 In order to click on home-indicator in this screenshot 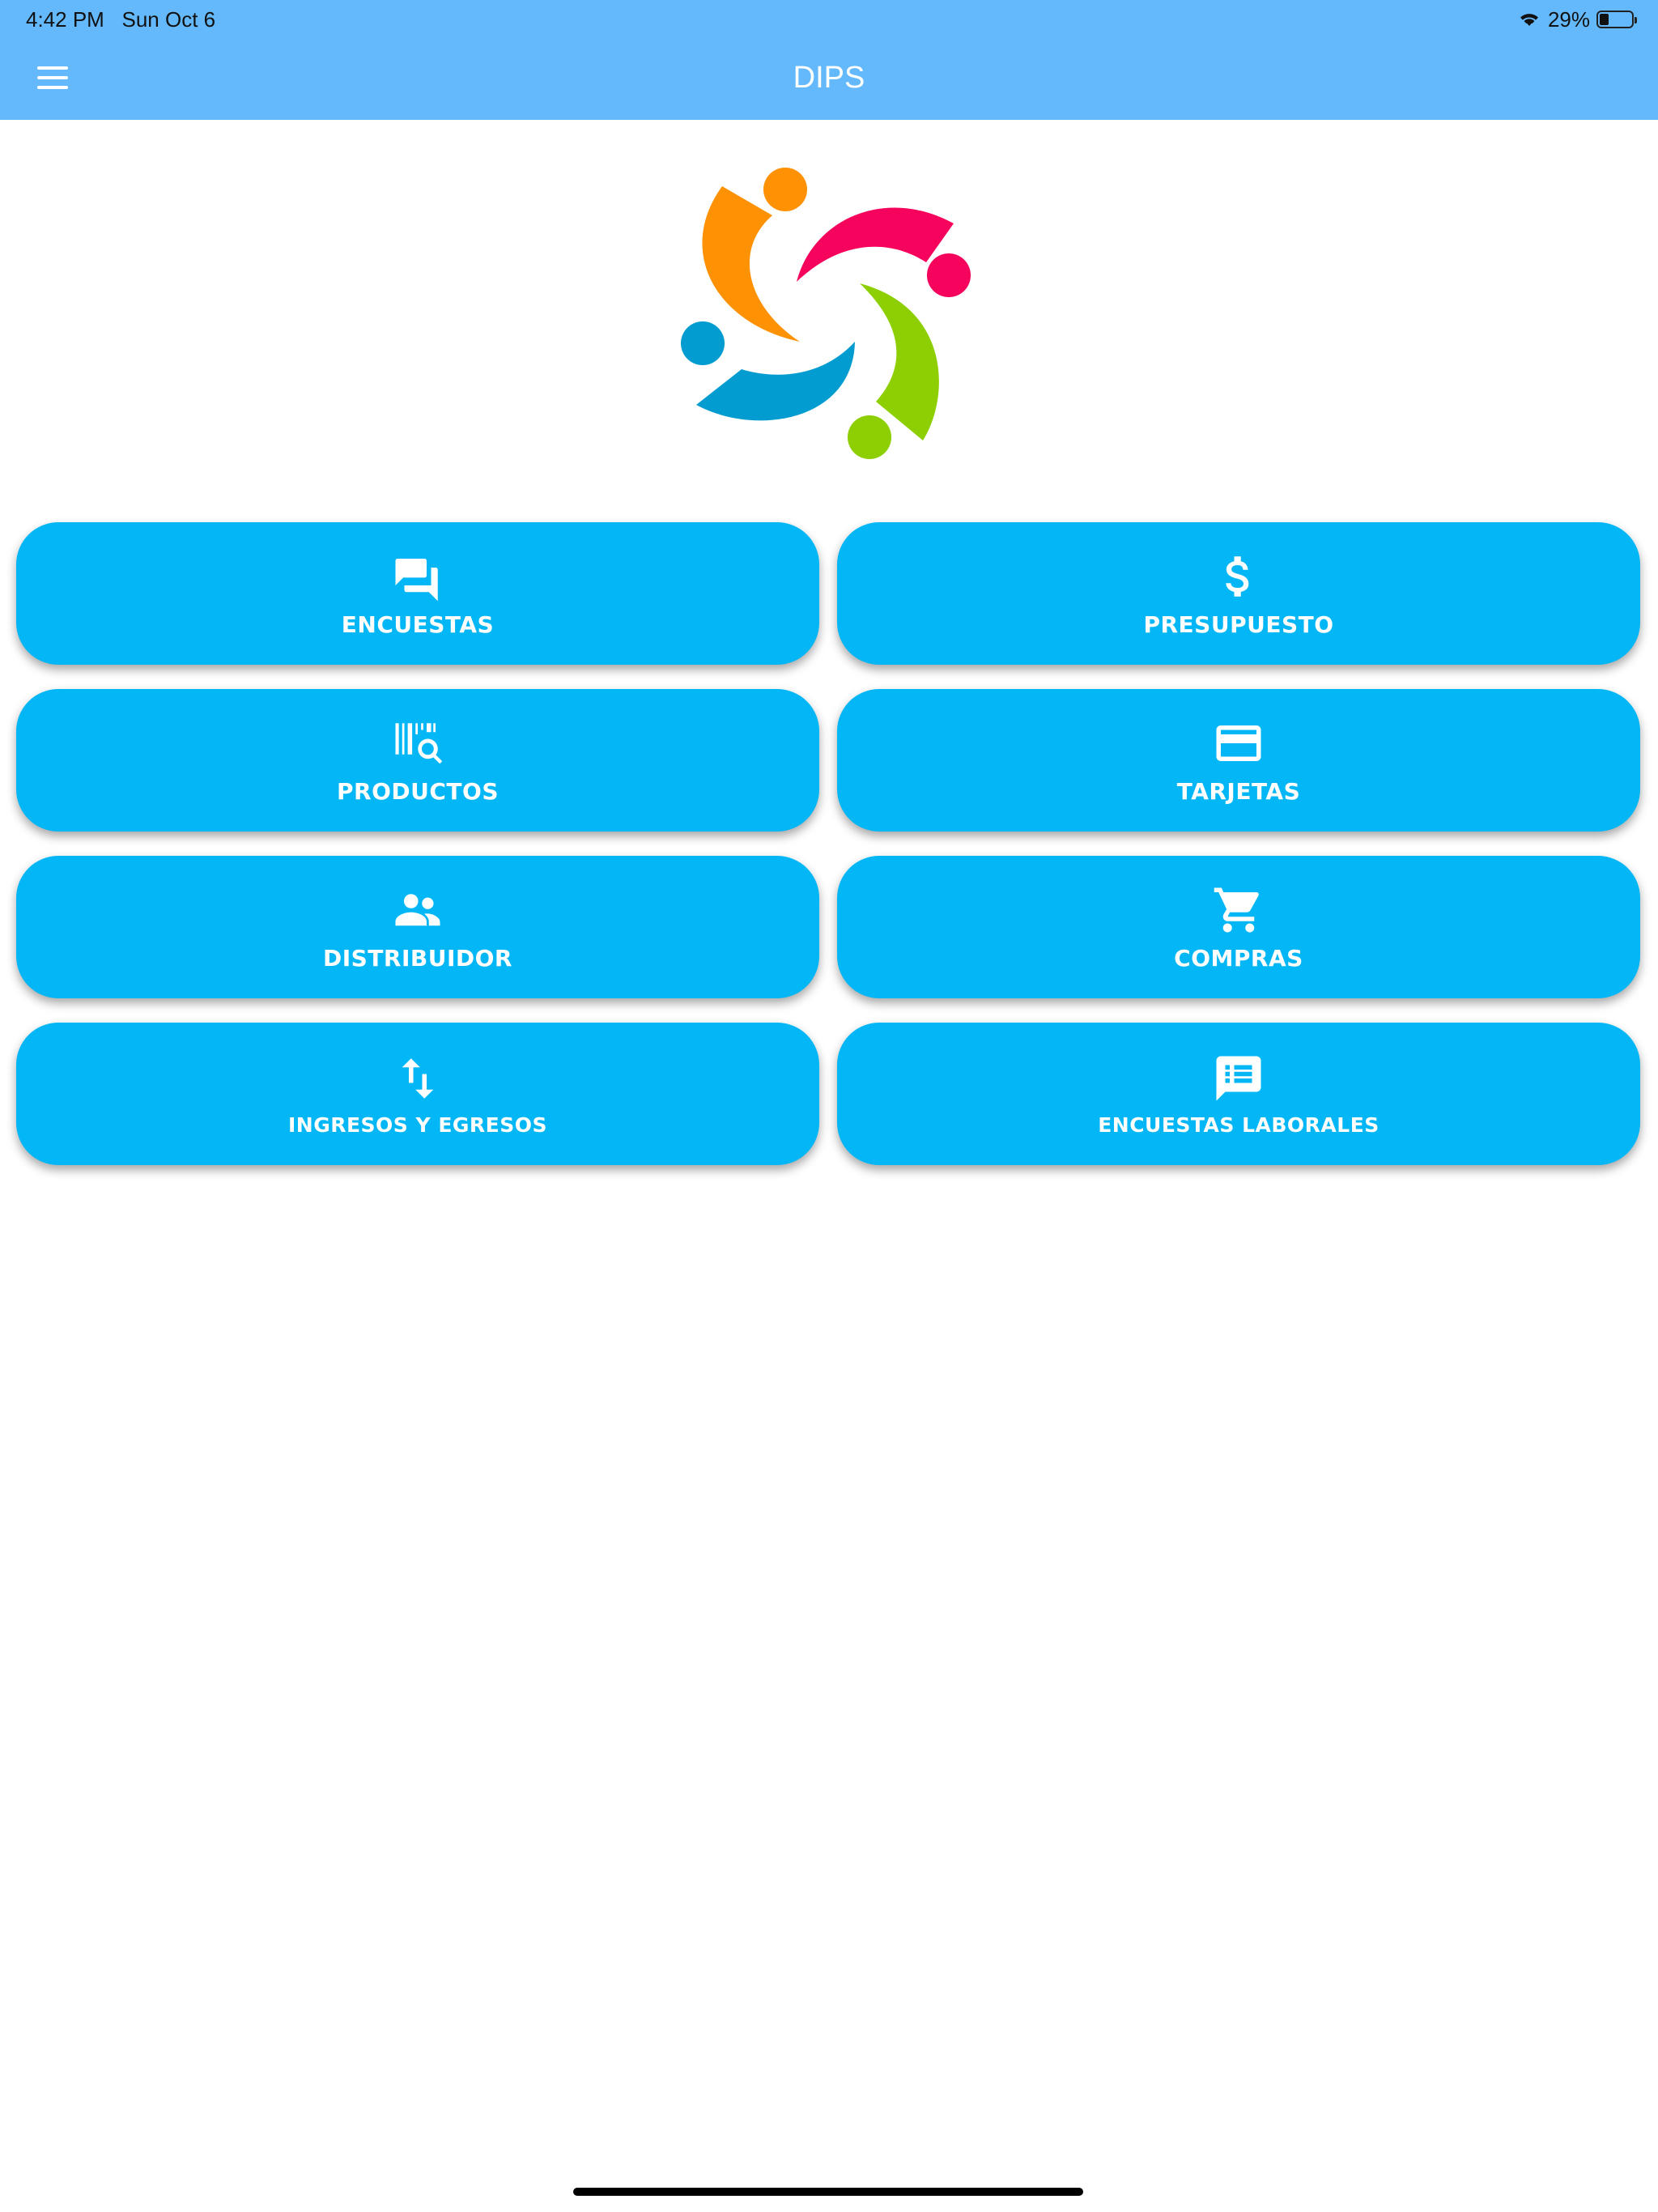, I will do `click(828, 2192)`.